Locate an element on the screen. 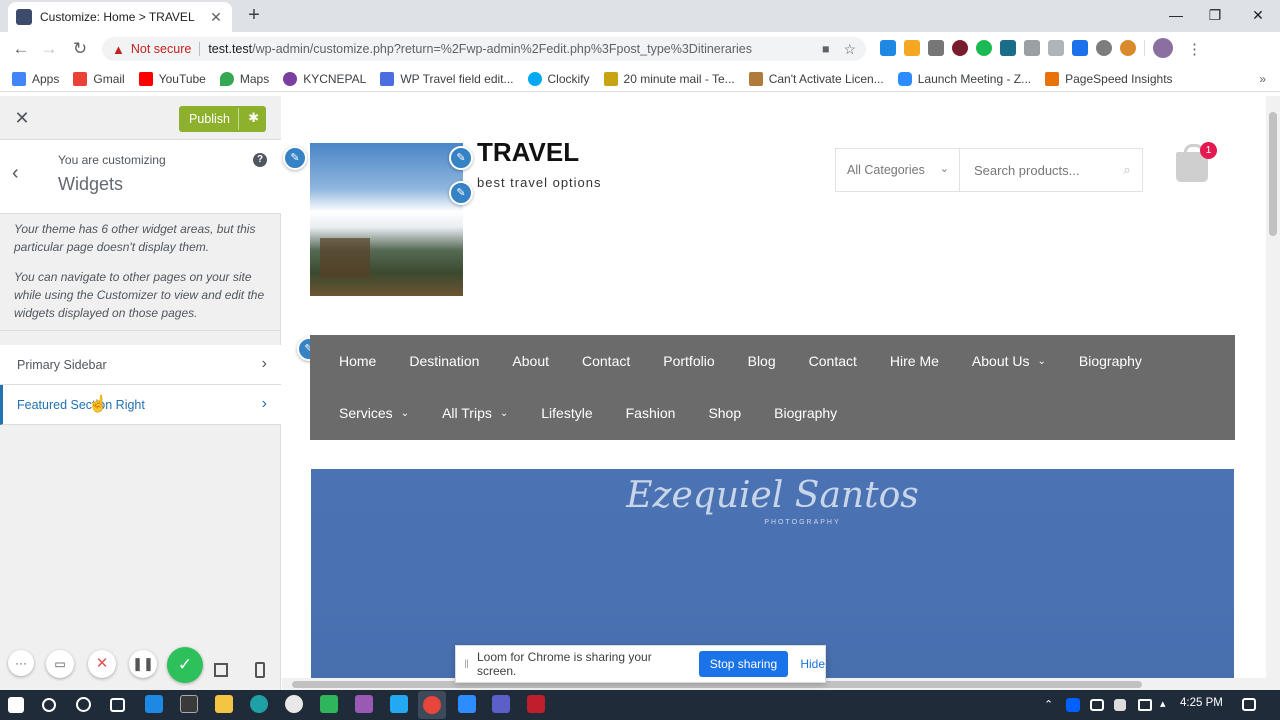 The image size is (1280, 720). hide-button: Hide is located at coordinates (812, 664).